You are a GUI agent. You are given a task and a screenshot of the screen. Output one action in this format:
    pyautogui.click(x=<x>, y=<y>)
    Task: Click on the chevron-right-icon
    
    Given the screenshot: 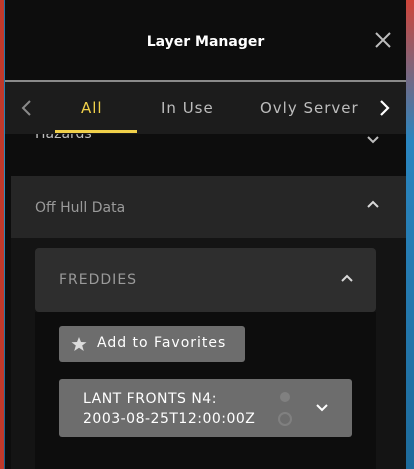 What is the action you would take?
    pyautogui.click(x=385, y=108)
    